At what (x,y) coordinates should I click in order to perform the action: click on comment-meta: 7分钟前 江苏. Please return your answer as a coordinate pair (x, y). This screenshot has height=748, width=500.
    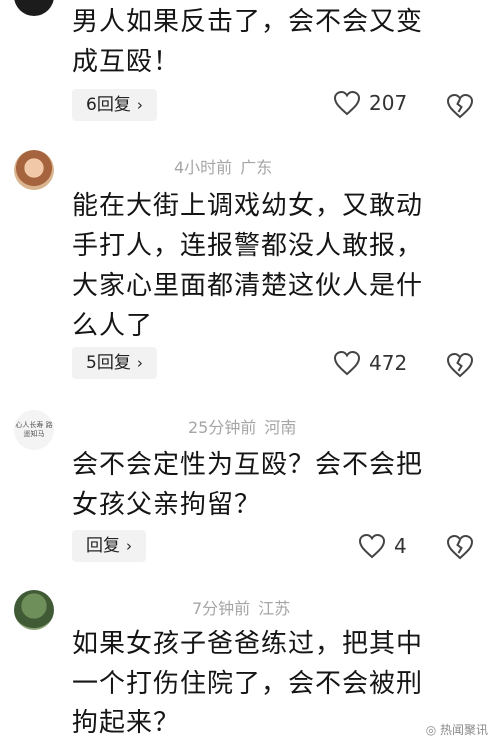
    Looking at the image, I should click on (241, 607).